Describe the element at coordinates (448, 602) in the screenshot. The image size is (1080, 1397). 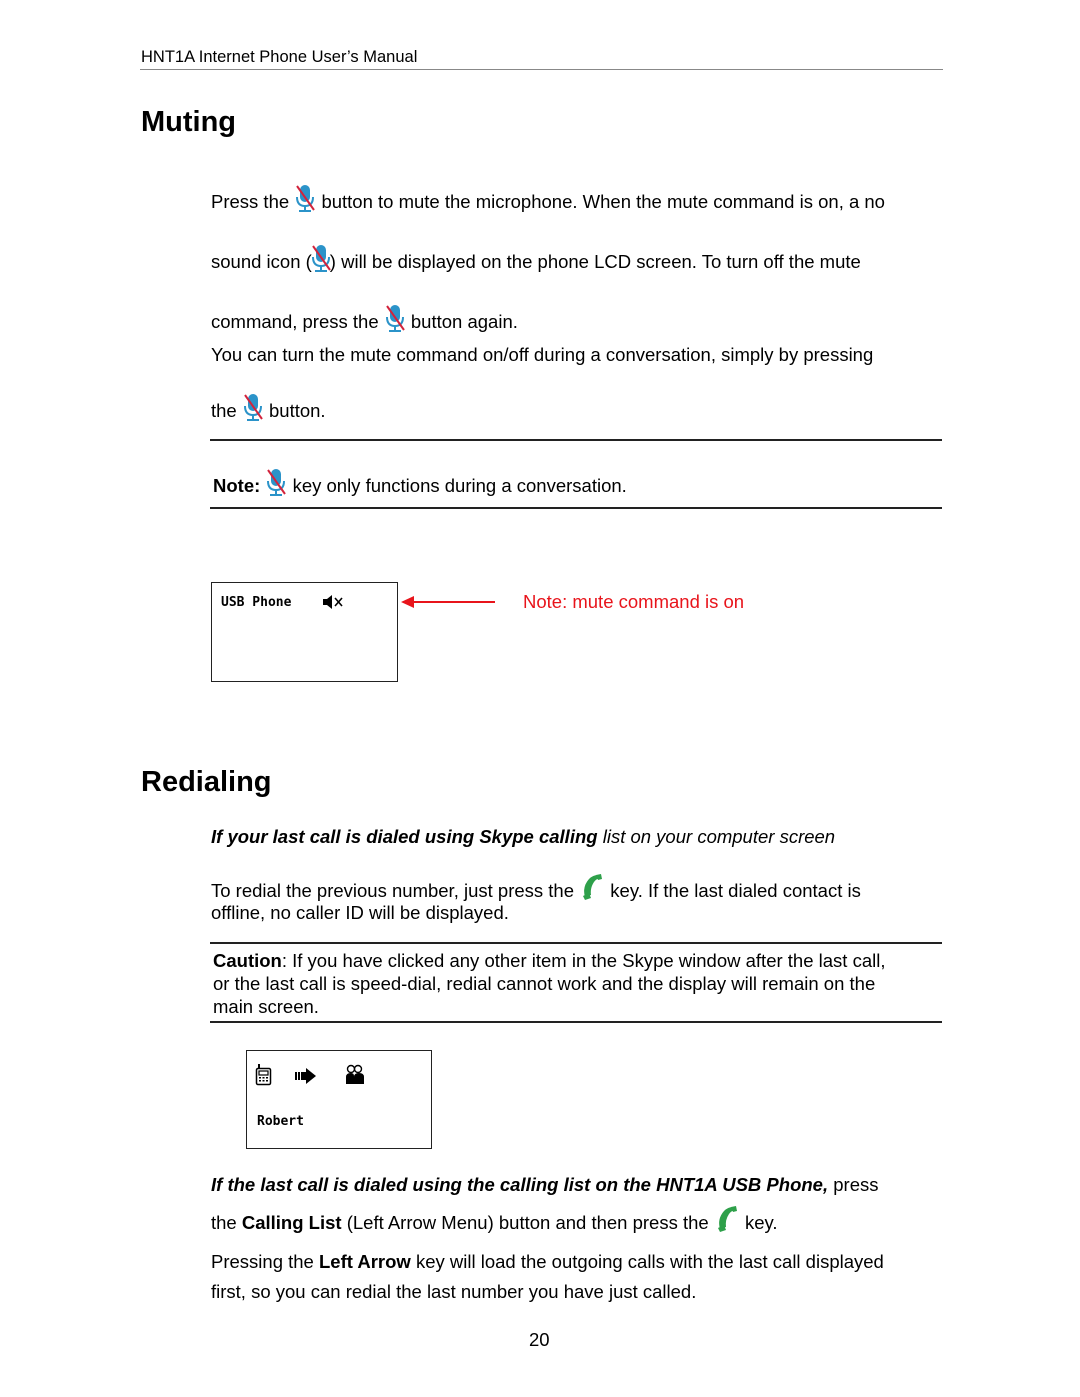
I see `callout-arrow-icon` at that location.